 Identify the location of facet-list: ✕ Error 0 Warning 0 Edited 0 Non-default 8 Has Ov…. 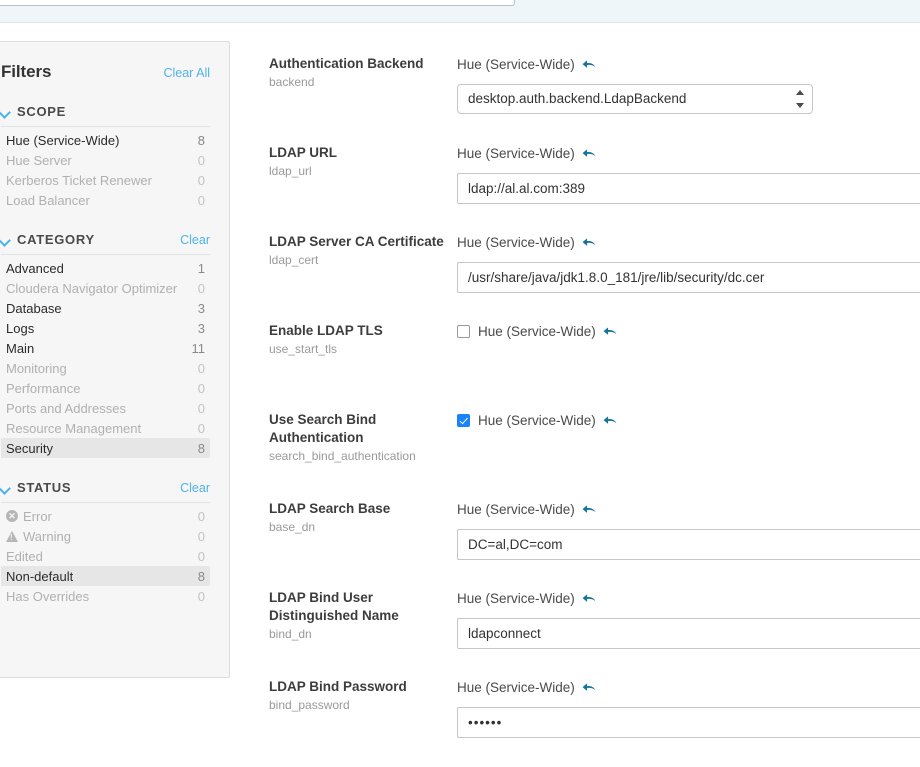
(105, 556).